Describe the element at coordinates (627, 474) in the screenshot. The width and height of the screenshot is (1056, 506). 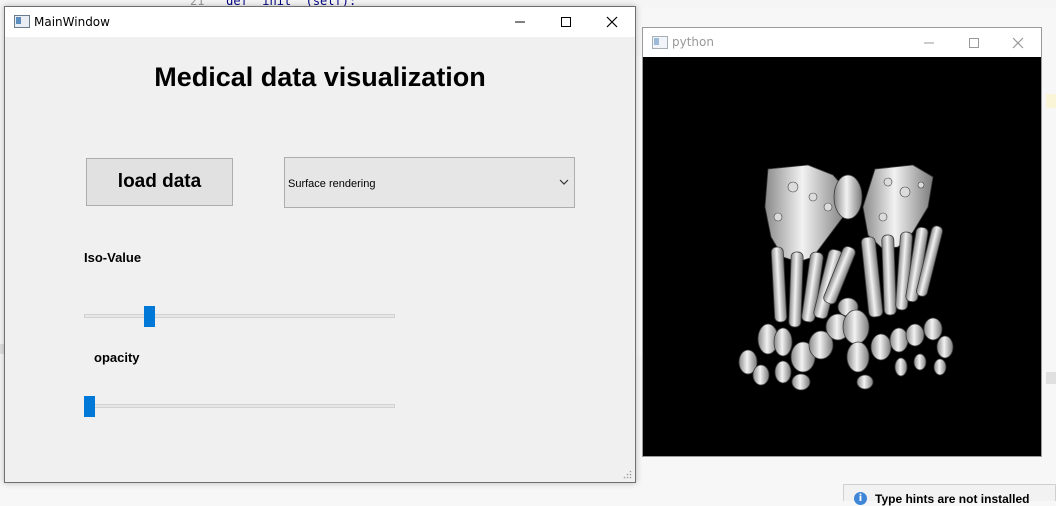
I see `resize-grip-icon` at that location.